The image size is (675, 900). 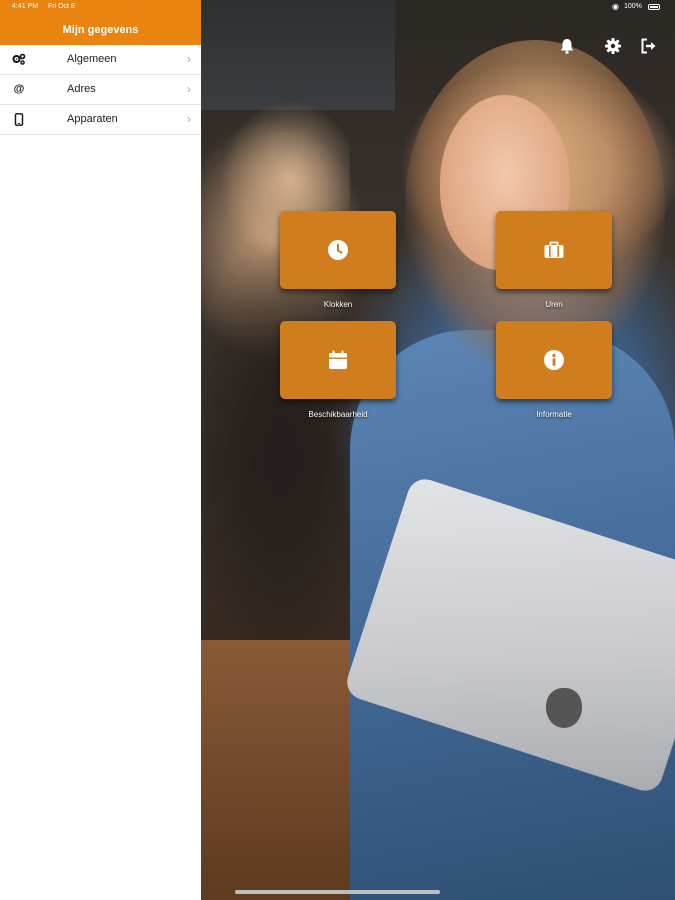 What do you see at coordinates (564, 708) in the screenshot?
I see `background-logo` at bounding box center [564, 708].